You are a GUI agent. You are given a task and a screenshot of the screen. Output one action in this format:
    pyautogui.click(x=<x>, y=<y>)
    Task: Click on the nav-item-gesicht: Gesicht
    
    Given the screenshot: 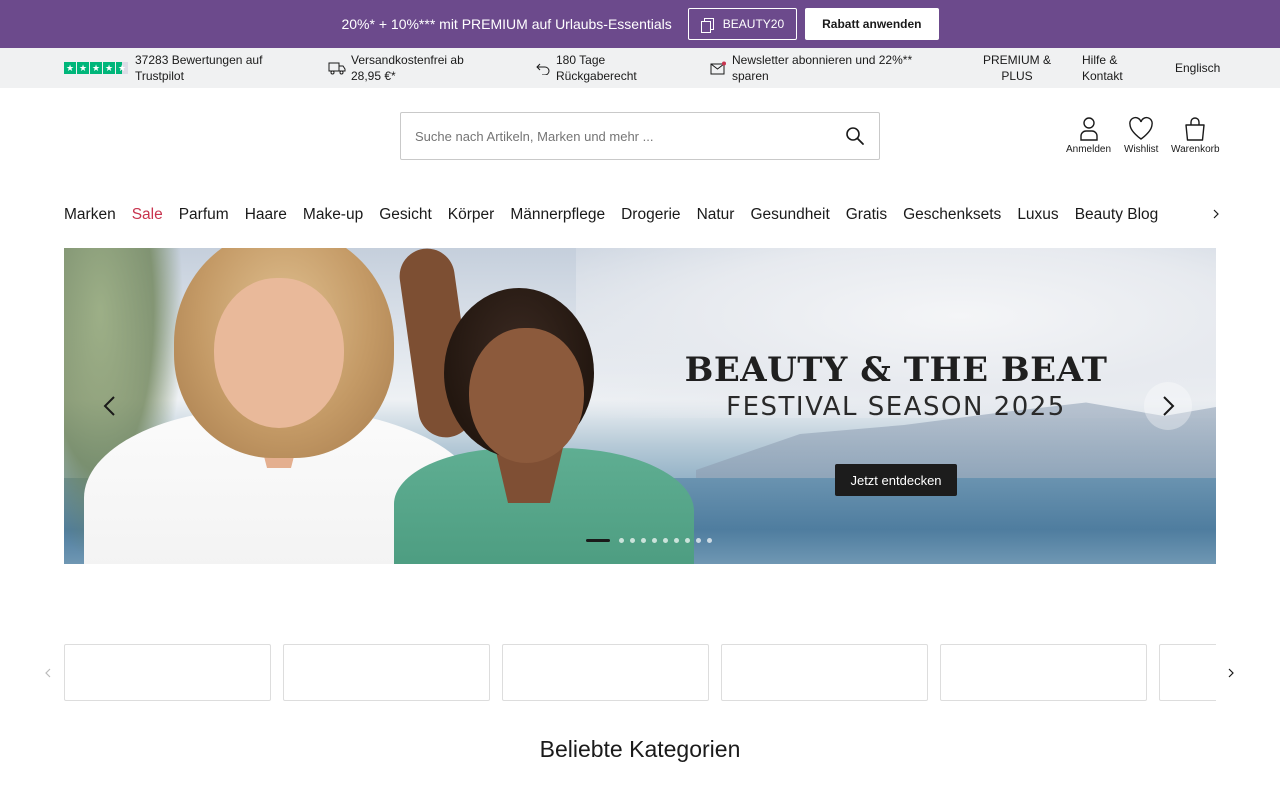 What is the action you would take?
    pyautogui.click(x=405, y=215)
    